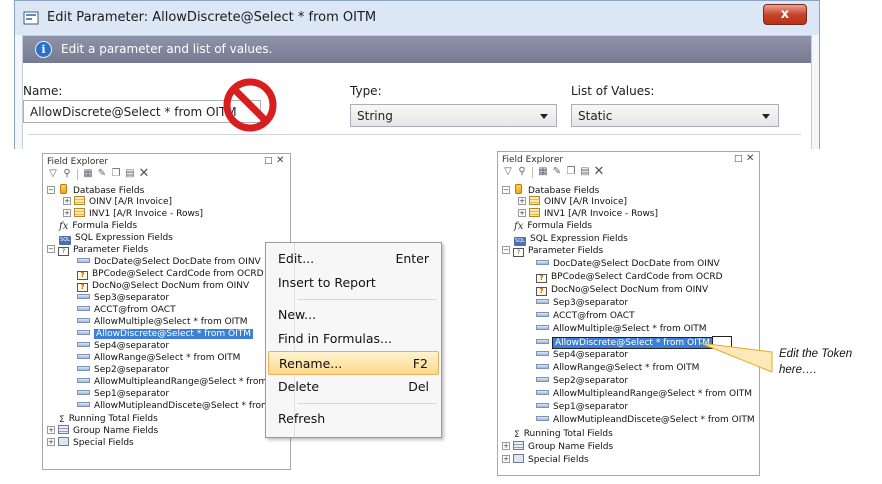 This screenshot has height=484, width=882. I want to click on prohibited-icon, so click(250, 105).